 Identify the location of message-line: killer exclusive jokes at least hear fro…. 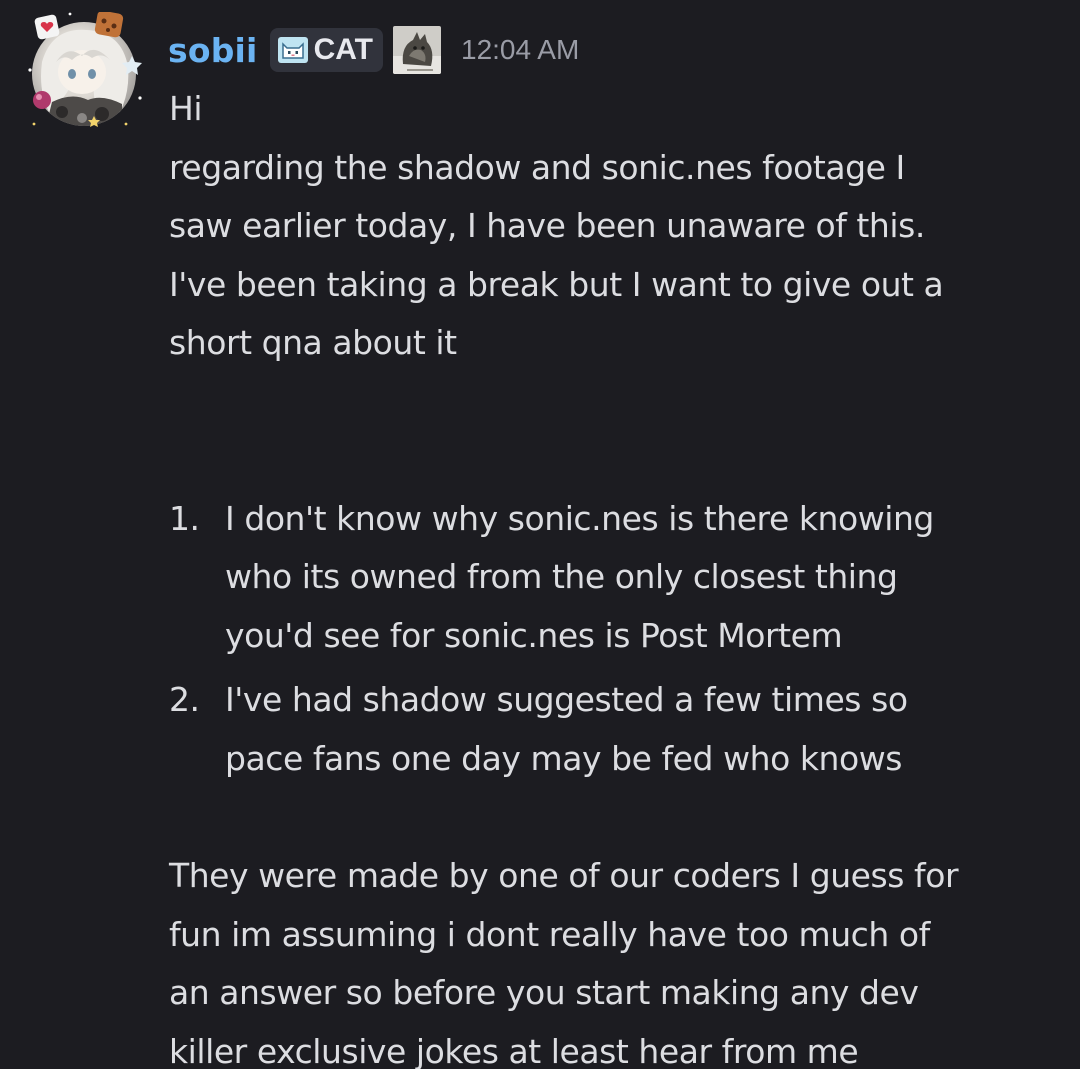
(514, 1050).